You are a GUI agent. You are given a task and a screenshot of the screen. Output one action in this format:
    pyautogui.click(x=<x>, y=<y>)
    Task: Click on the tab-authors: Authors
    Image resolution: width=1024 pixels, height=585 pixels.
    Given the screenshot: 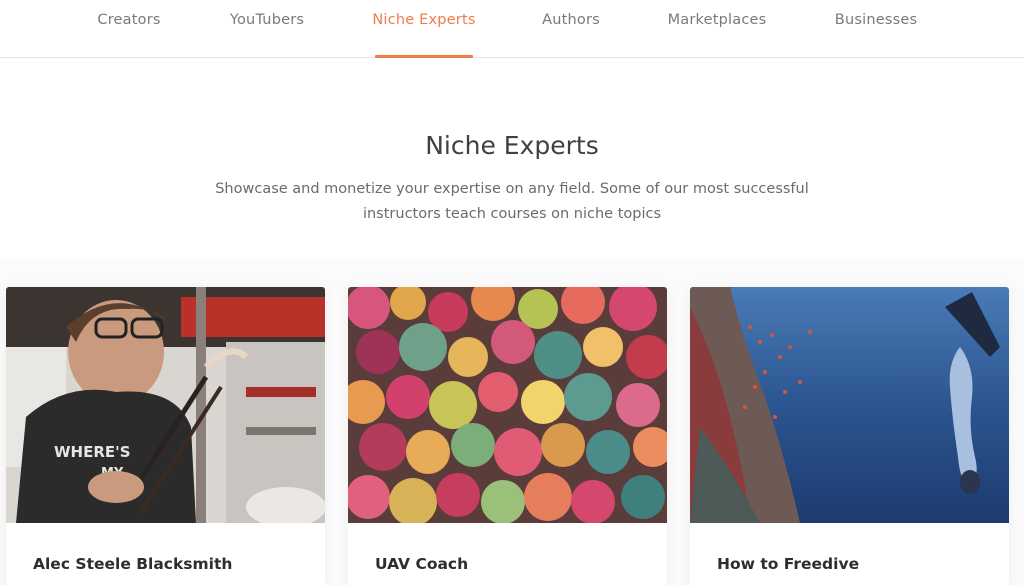 What is the action you would take?
    pyautogui.click(x=571, y=29)
    